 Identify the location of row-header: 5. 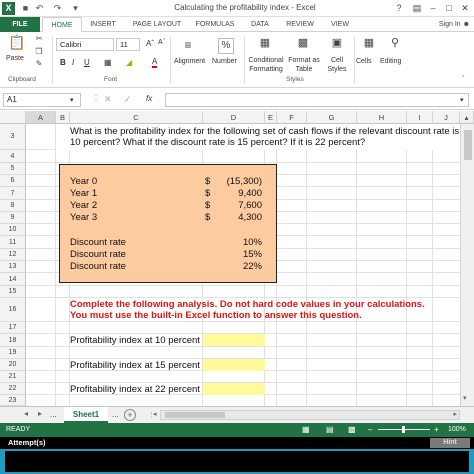
(13, 169).